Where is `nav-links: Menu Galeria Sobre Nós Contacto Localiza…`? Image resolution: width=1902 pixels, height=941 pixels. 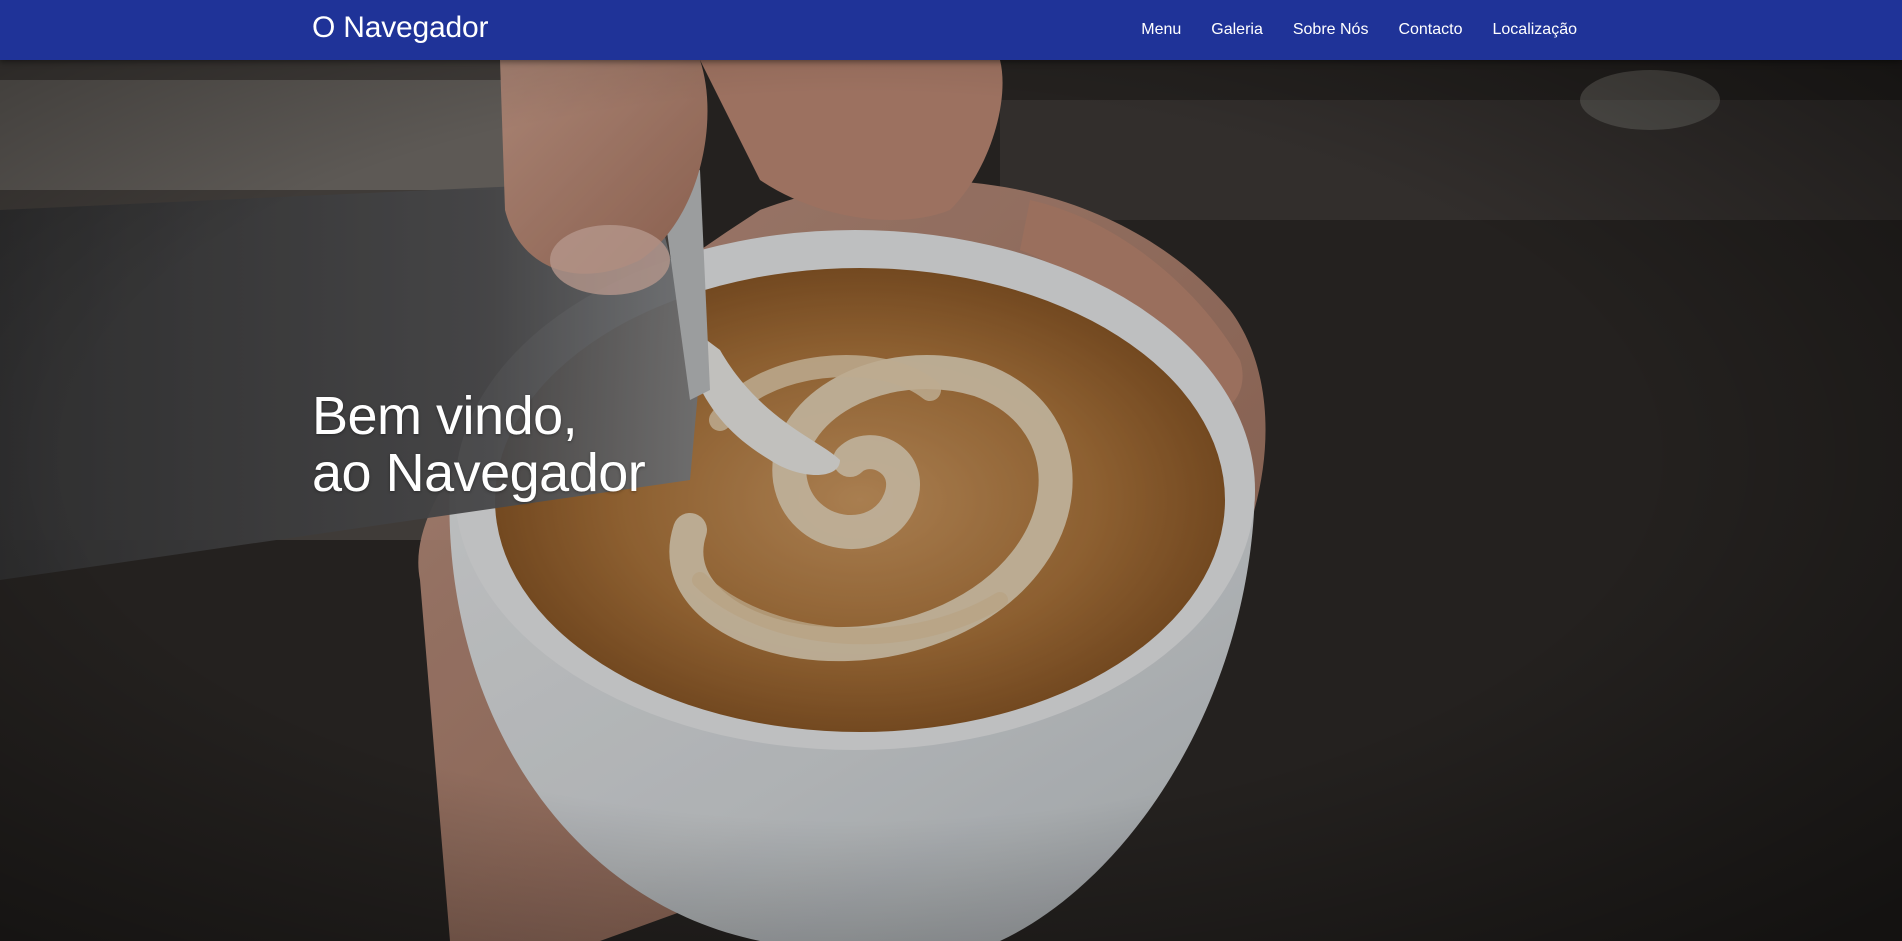
nav-links: Menu Galeria Sobre Nós Contacto Localiza… is located at coordinates (1359, 30).